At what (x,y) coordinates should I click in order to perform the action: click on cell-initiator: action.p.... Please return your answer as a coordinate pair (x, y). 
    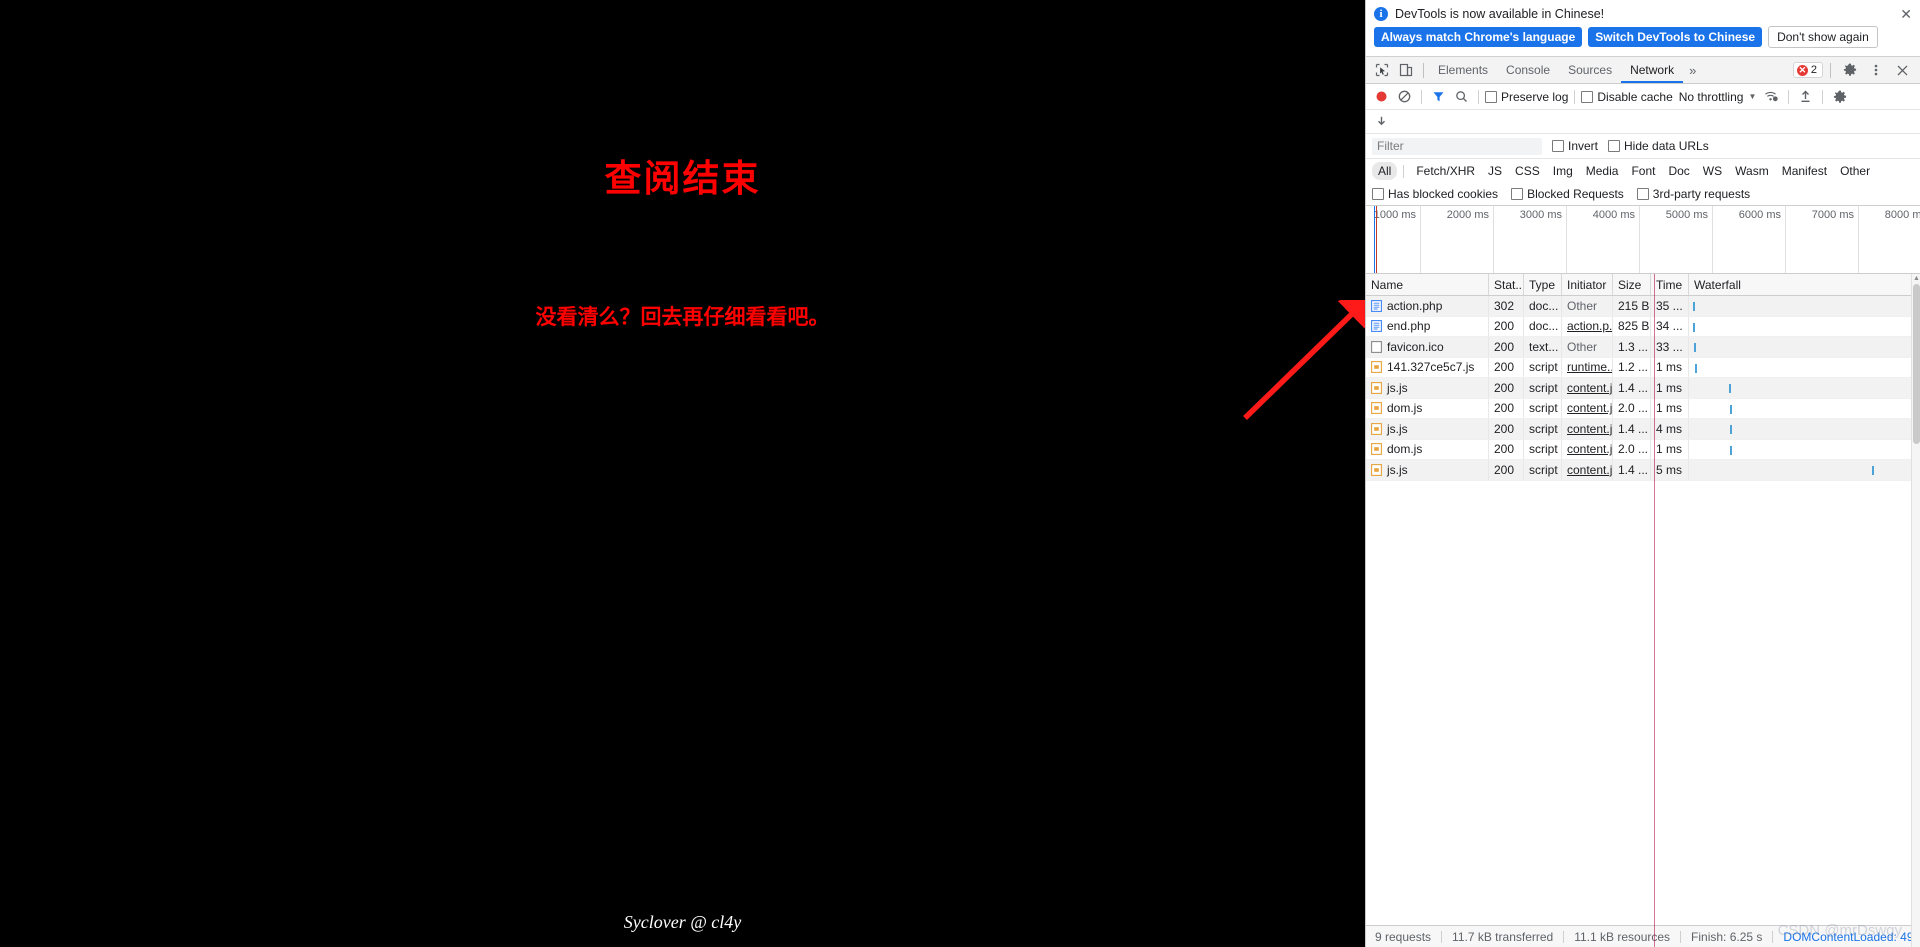
    Looking at the image, I should click on (1587, 326).